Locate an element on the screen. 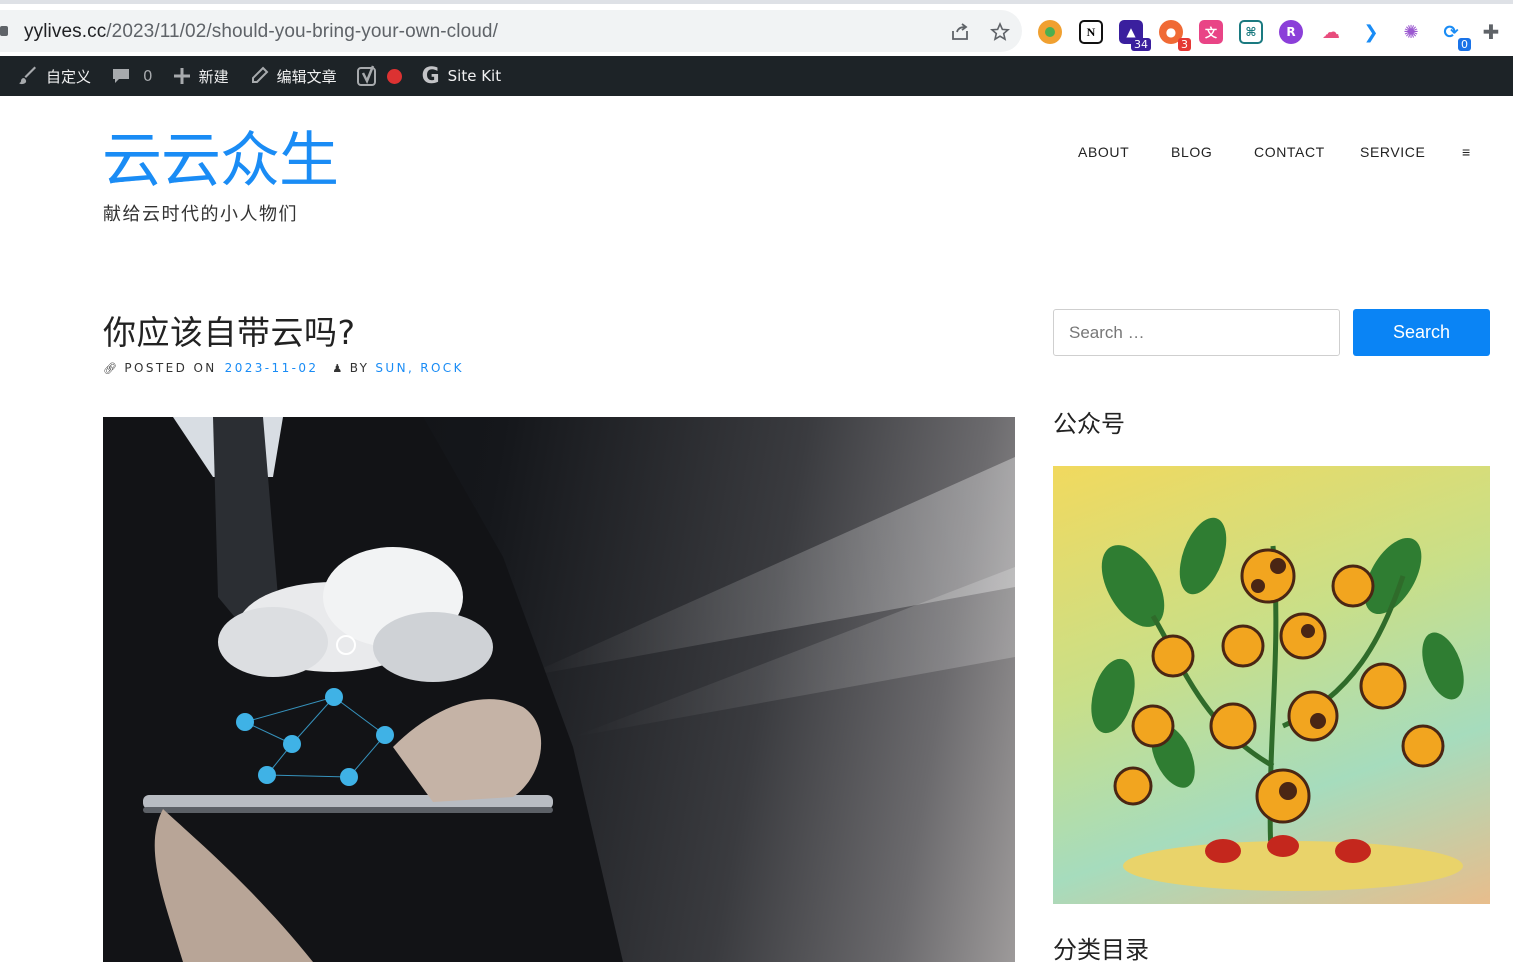 This screenshot has height=962, width=1513. search-button: Search is located at coordinates (1421, 332).